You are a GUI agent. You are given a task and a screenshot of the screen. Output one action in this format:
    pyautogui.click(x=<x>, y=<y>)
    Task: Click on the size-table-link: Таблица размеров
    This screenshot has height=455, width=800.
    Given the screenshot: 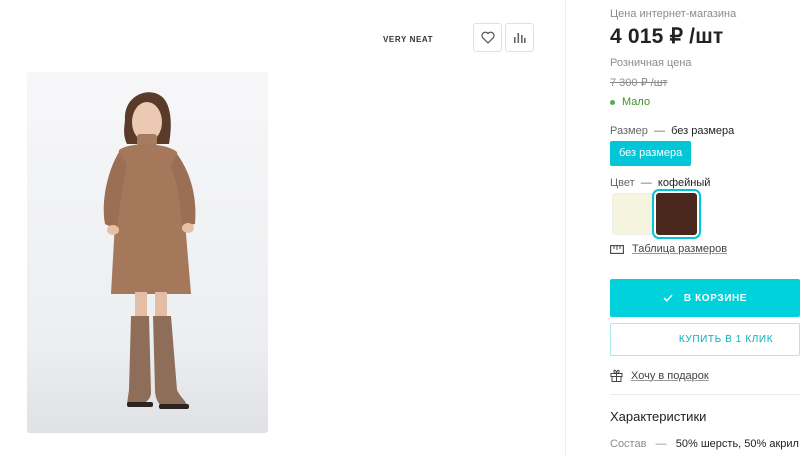 What is the action you would take?
    pyautogui.click(x=668, y=249)
    